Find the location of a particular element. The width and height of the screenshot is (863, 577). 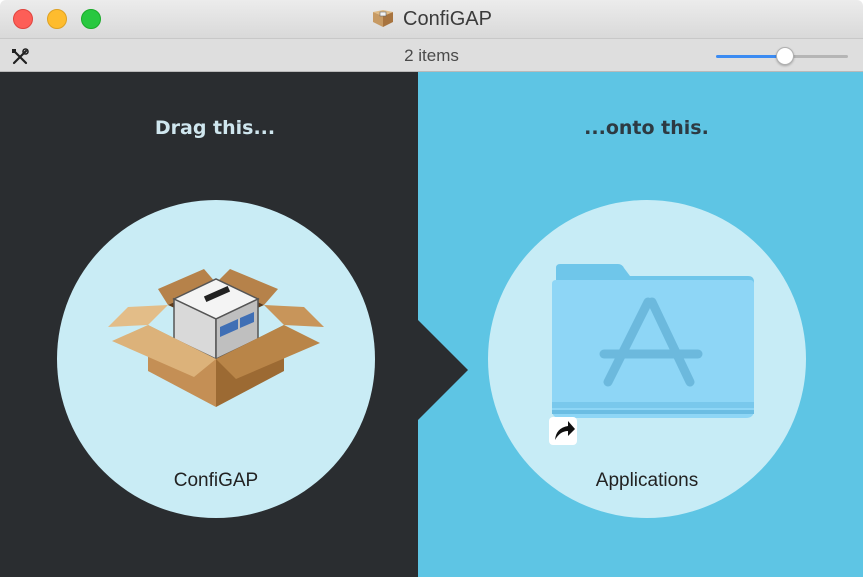

slider-track-filled is located at coordinates (751, 56).